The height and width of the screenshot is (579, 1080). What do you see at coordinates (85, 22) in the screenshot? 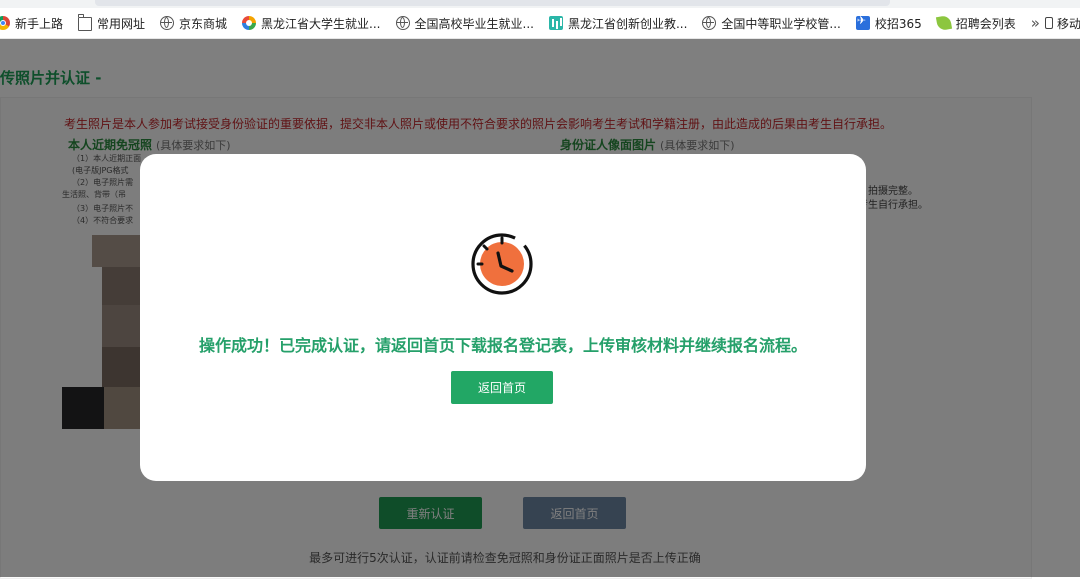
I see `folder-icon` at bounding box center [85, 22].